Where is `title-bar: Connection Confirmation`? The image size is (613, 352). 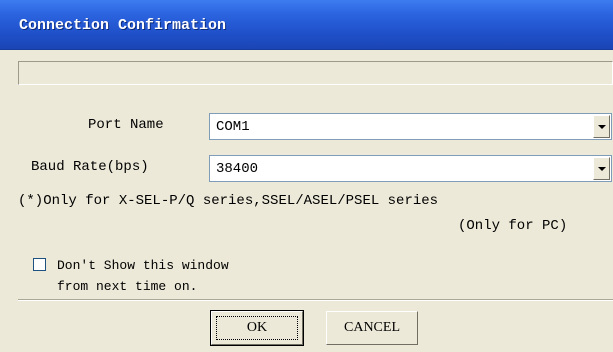
title-bar: Connection Confirmation is located at coordinates (306, 25).